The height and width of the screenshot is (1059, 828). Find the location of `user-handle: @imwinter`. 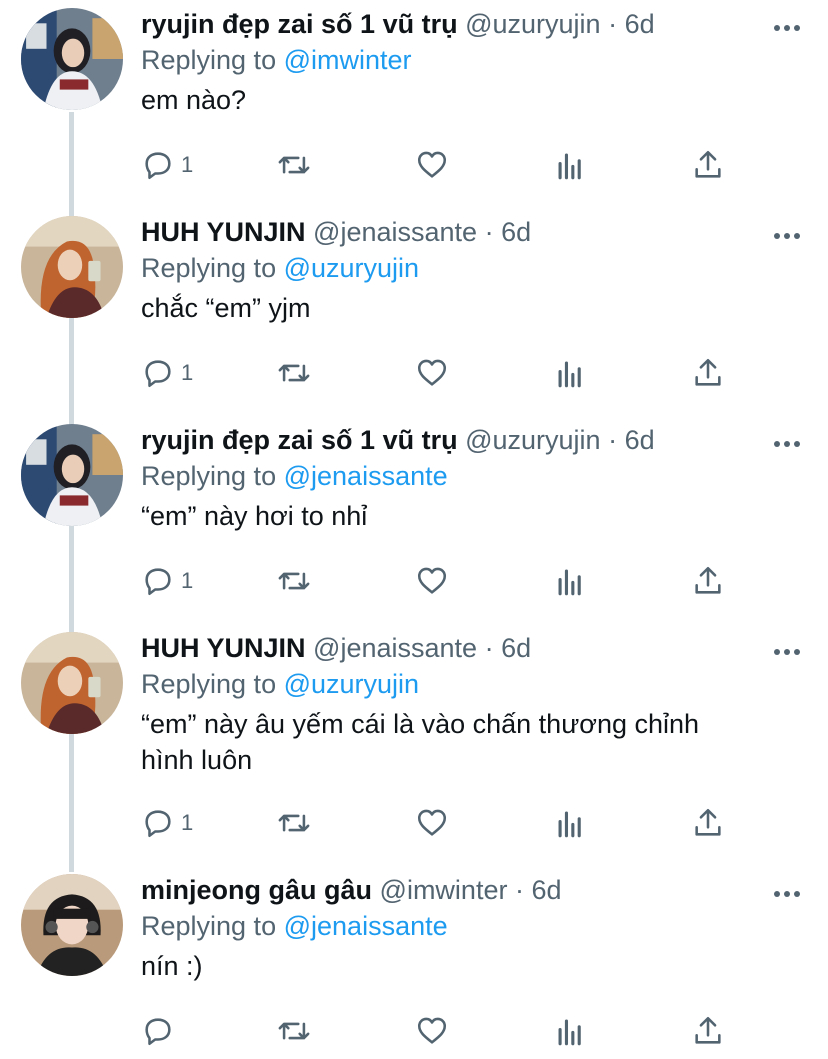

user-handle: @imwinter is located at coordinates (444, 890).